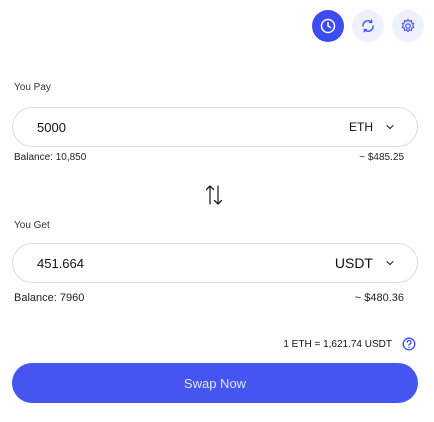 This screenshot has height=422, width=434. Describe the element at coordinates (49, 298) in the screenshot. I see `get-balance: Balance: 7960` at that location.